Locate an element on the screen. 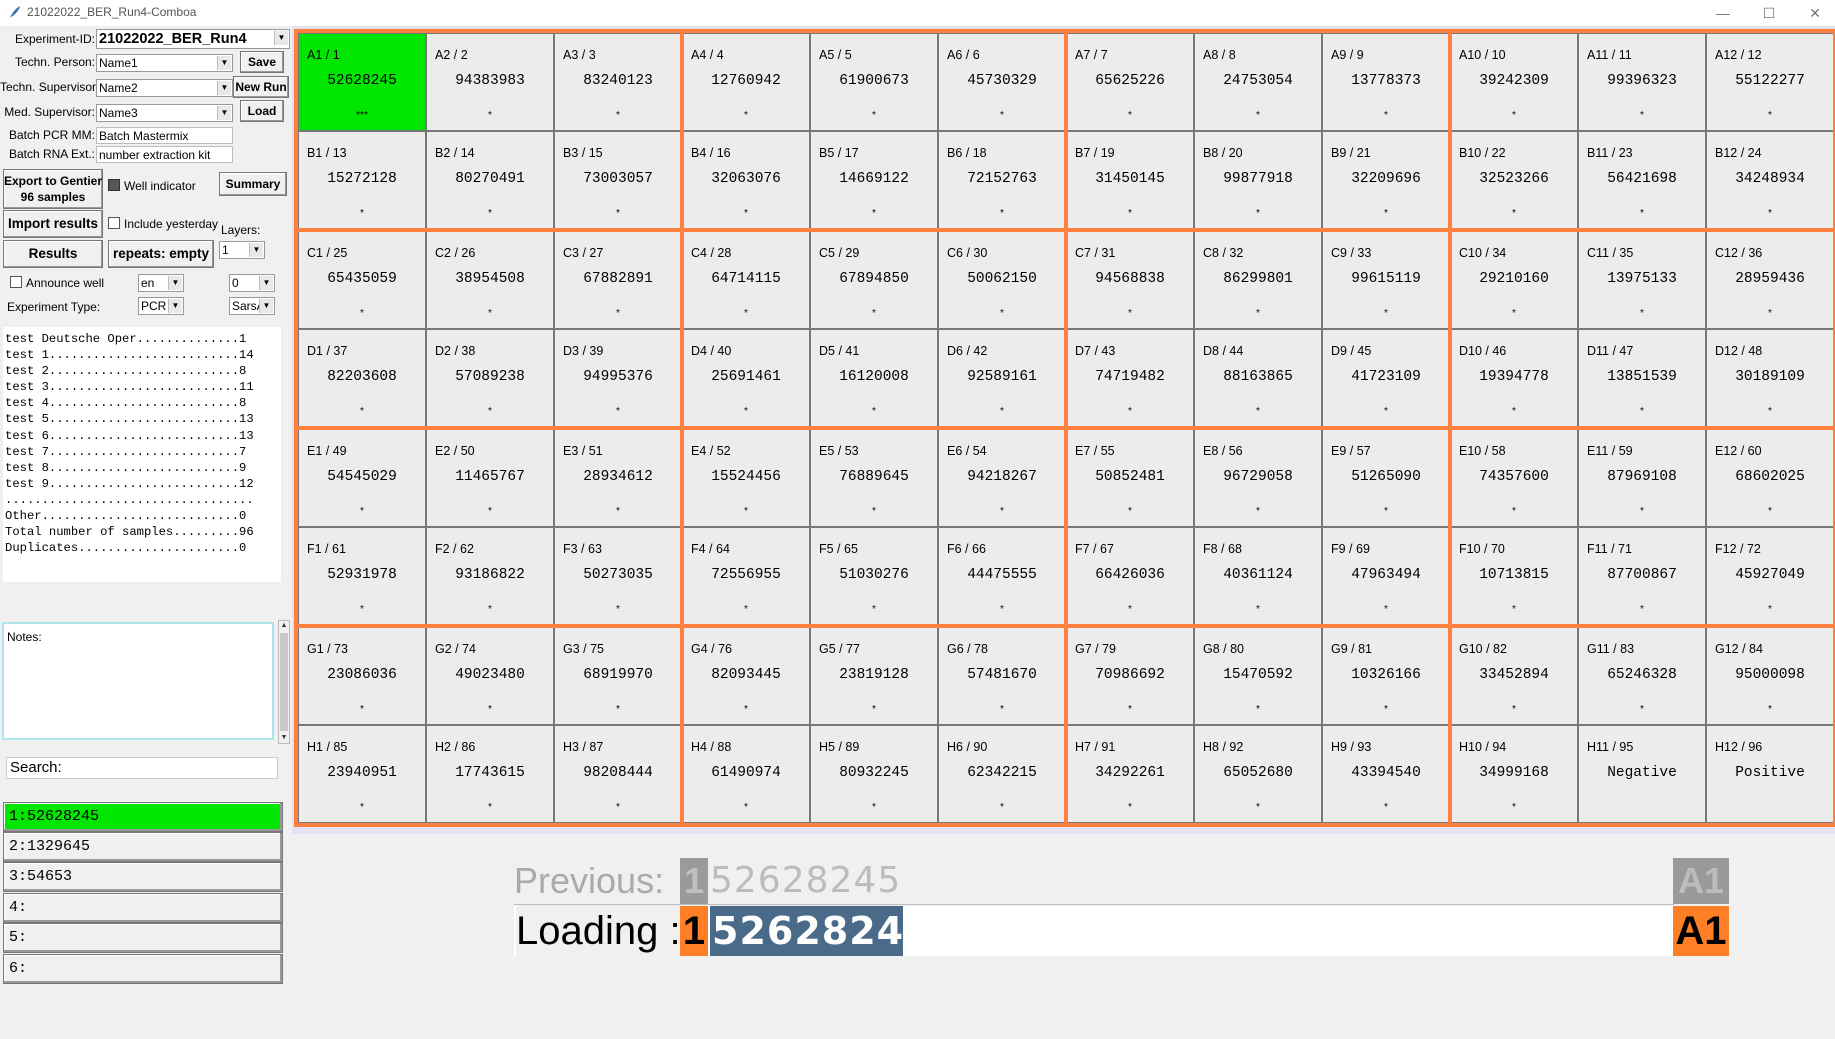  well-F1: F1 / 61 52931978 * is located at coordinates (362, 576).